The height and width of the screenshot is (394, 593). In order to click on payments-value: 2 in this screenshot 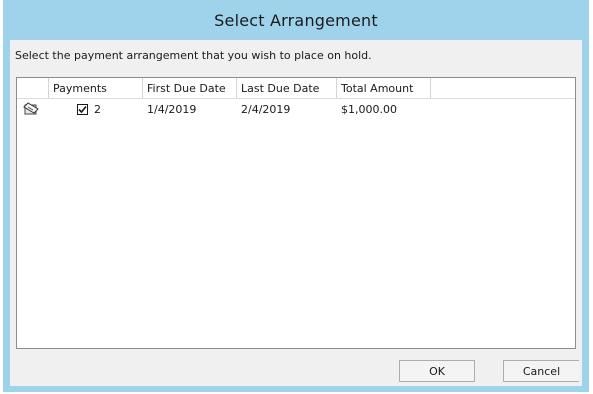, I will do `click(97, 109)`.